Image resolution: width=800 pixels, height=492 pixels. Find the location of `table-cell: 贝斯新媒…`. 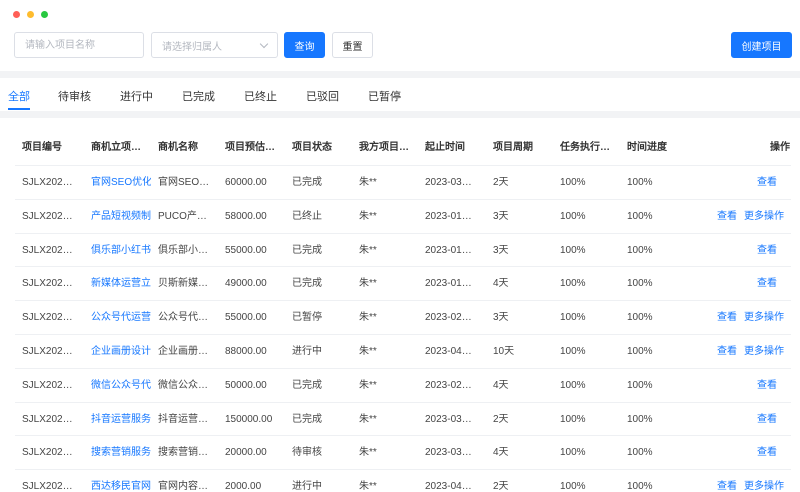

table-cell: 贝斯新媒… is located at coordinates (183, 284).